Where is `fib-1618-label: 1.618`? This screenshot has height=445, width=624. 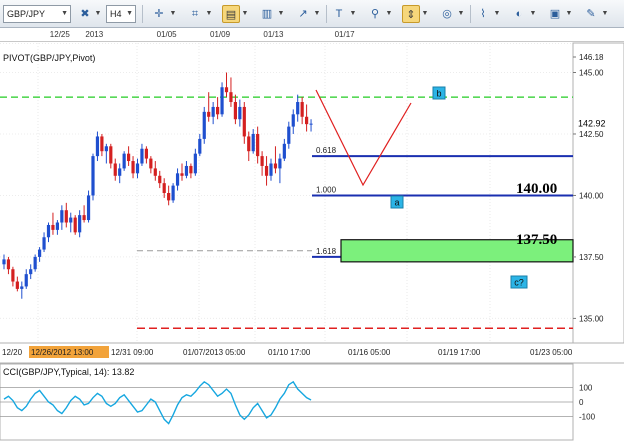 fib-1618-label: 1.618 is located at coordinates (326, 251).